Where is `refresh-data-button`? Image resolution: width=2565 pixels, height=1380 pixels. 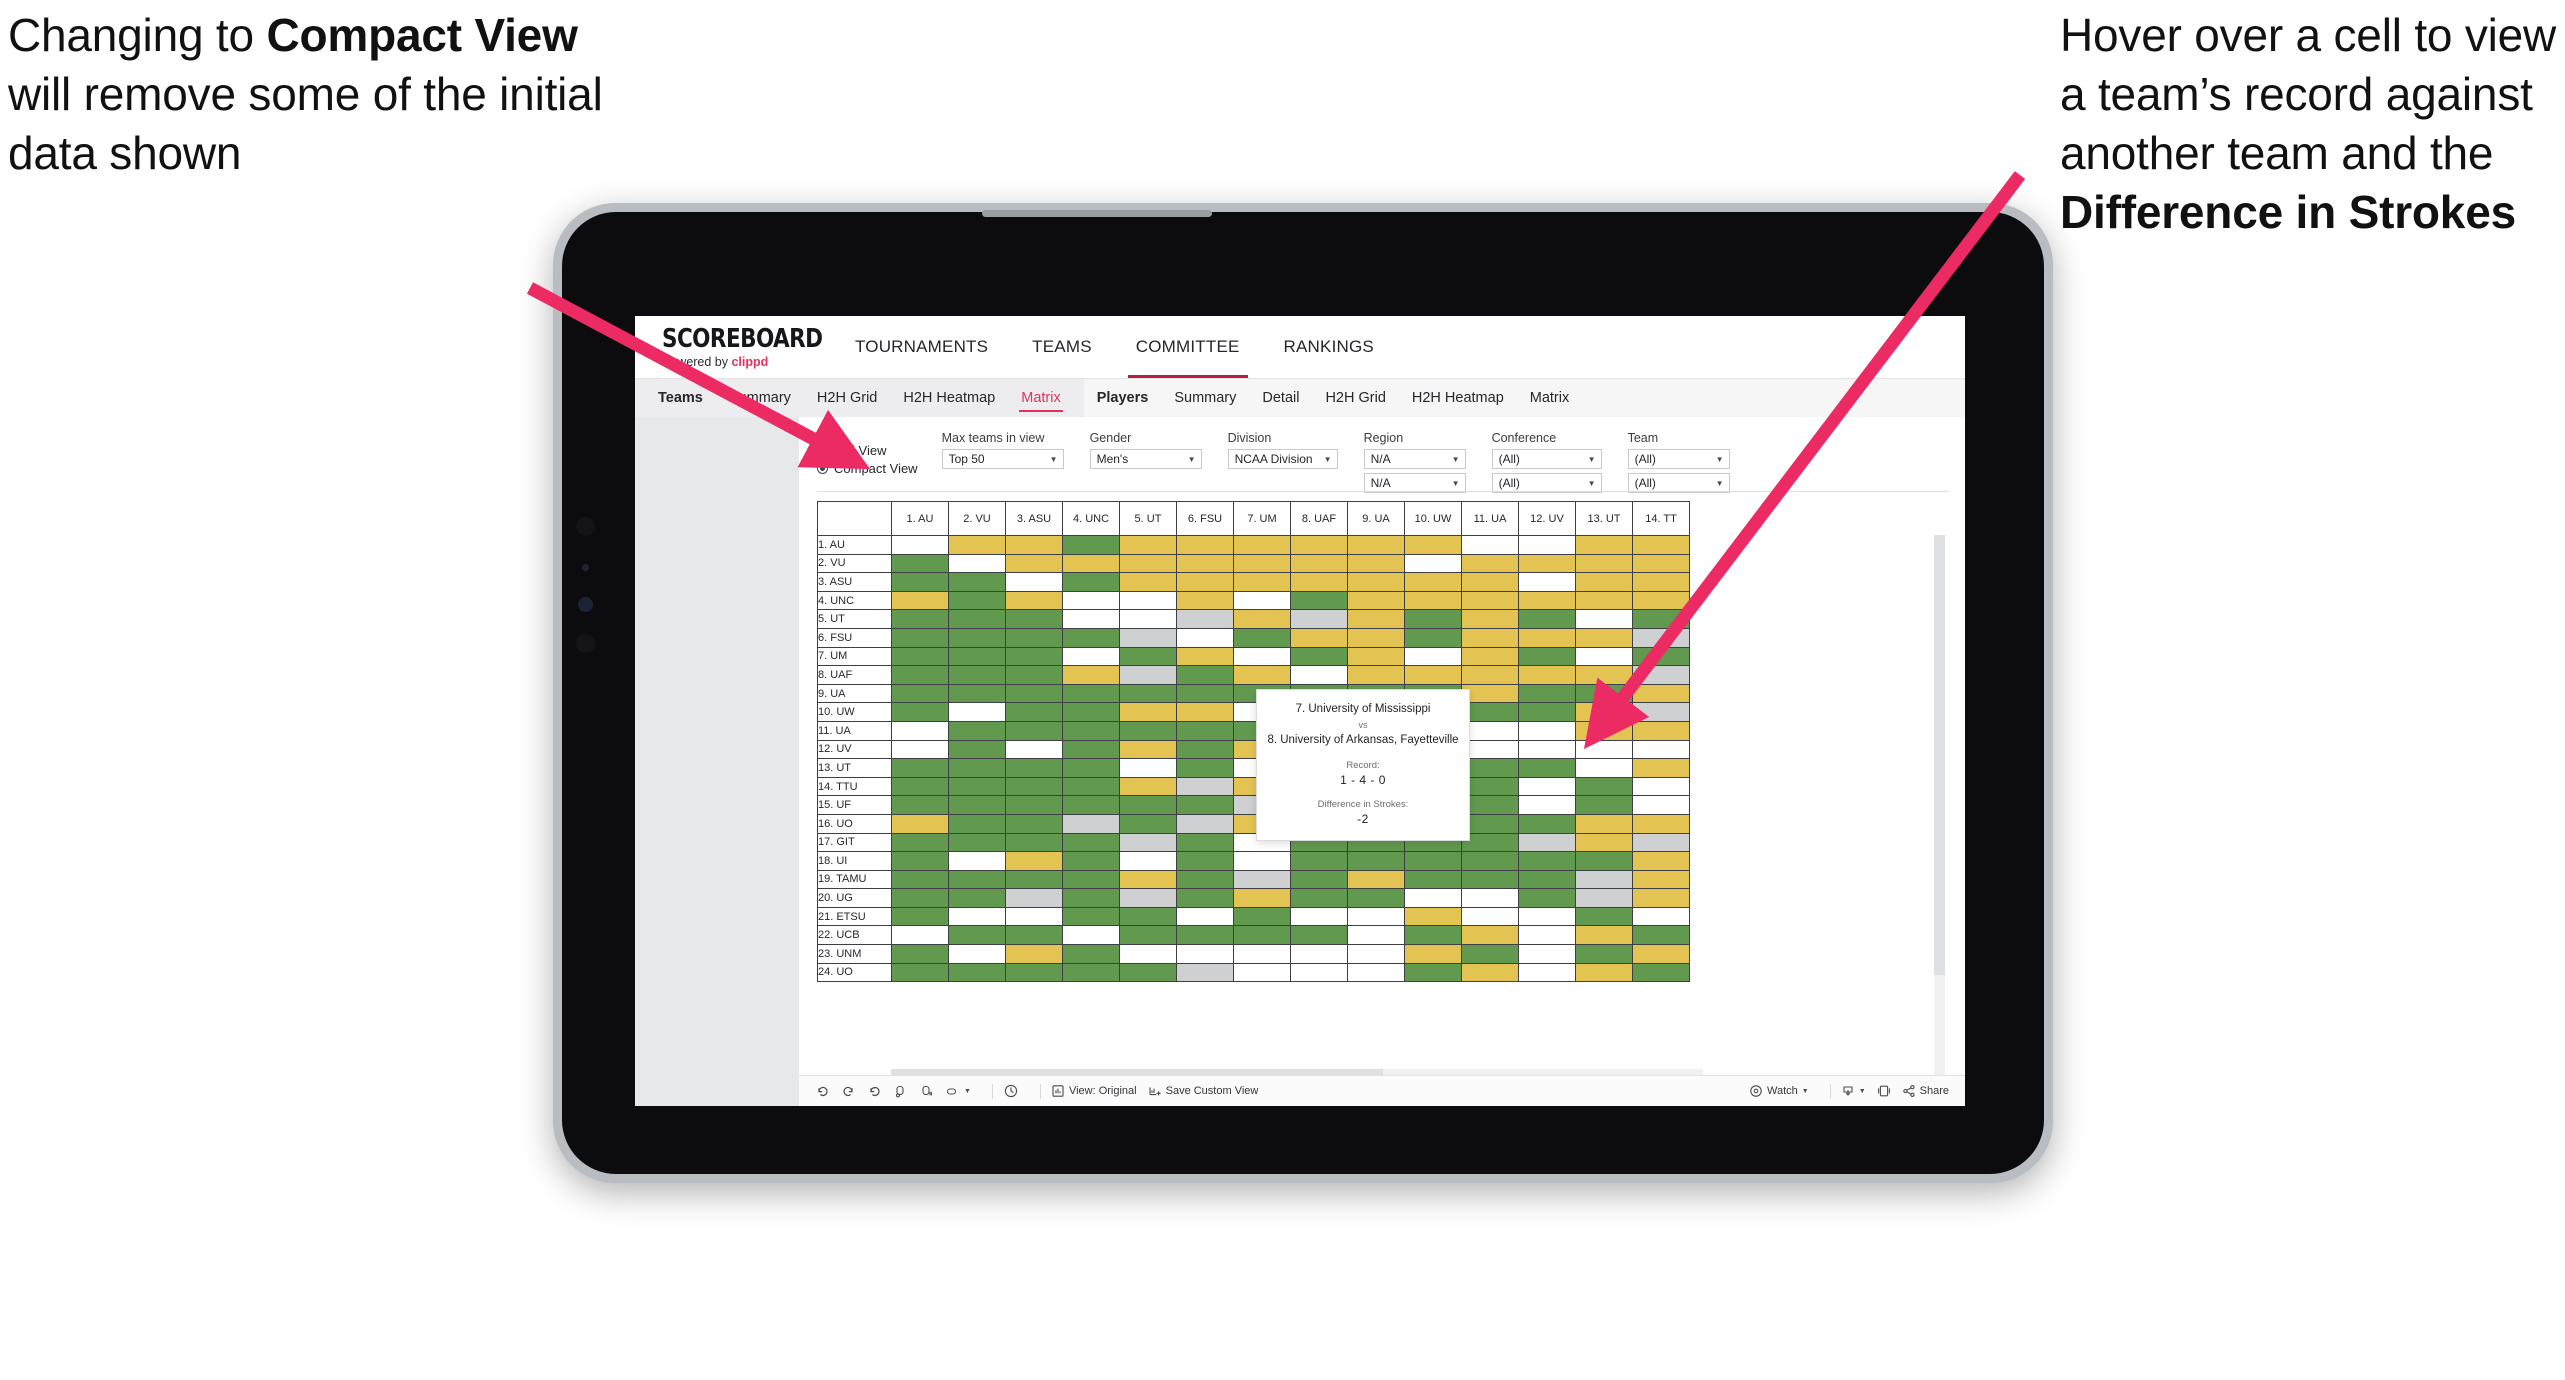 refresh-data-button is located at coordinates (900, 1091).